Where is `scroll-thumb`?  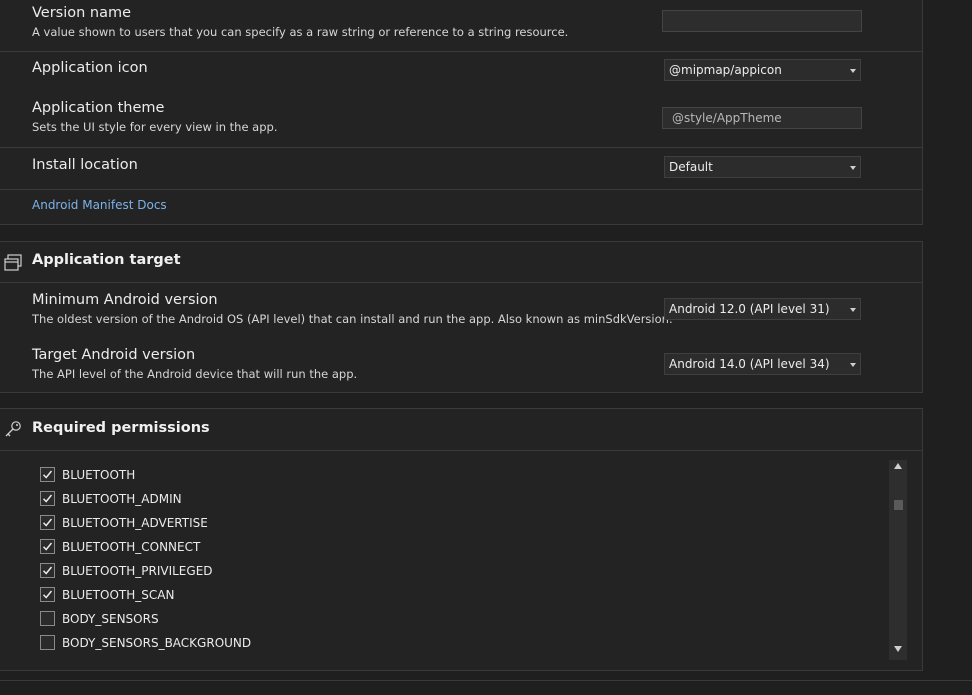 scroll-thumb is located at coordinates (898, 505).